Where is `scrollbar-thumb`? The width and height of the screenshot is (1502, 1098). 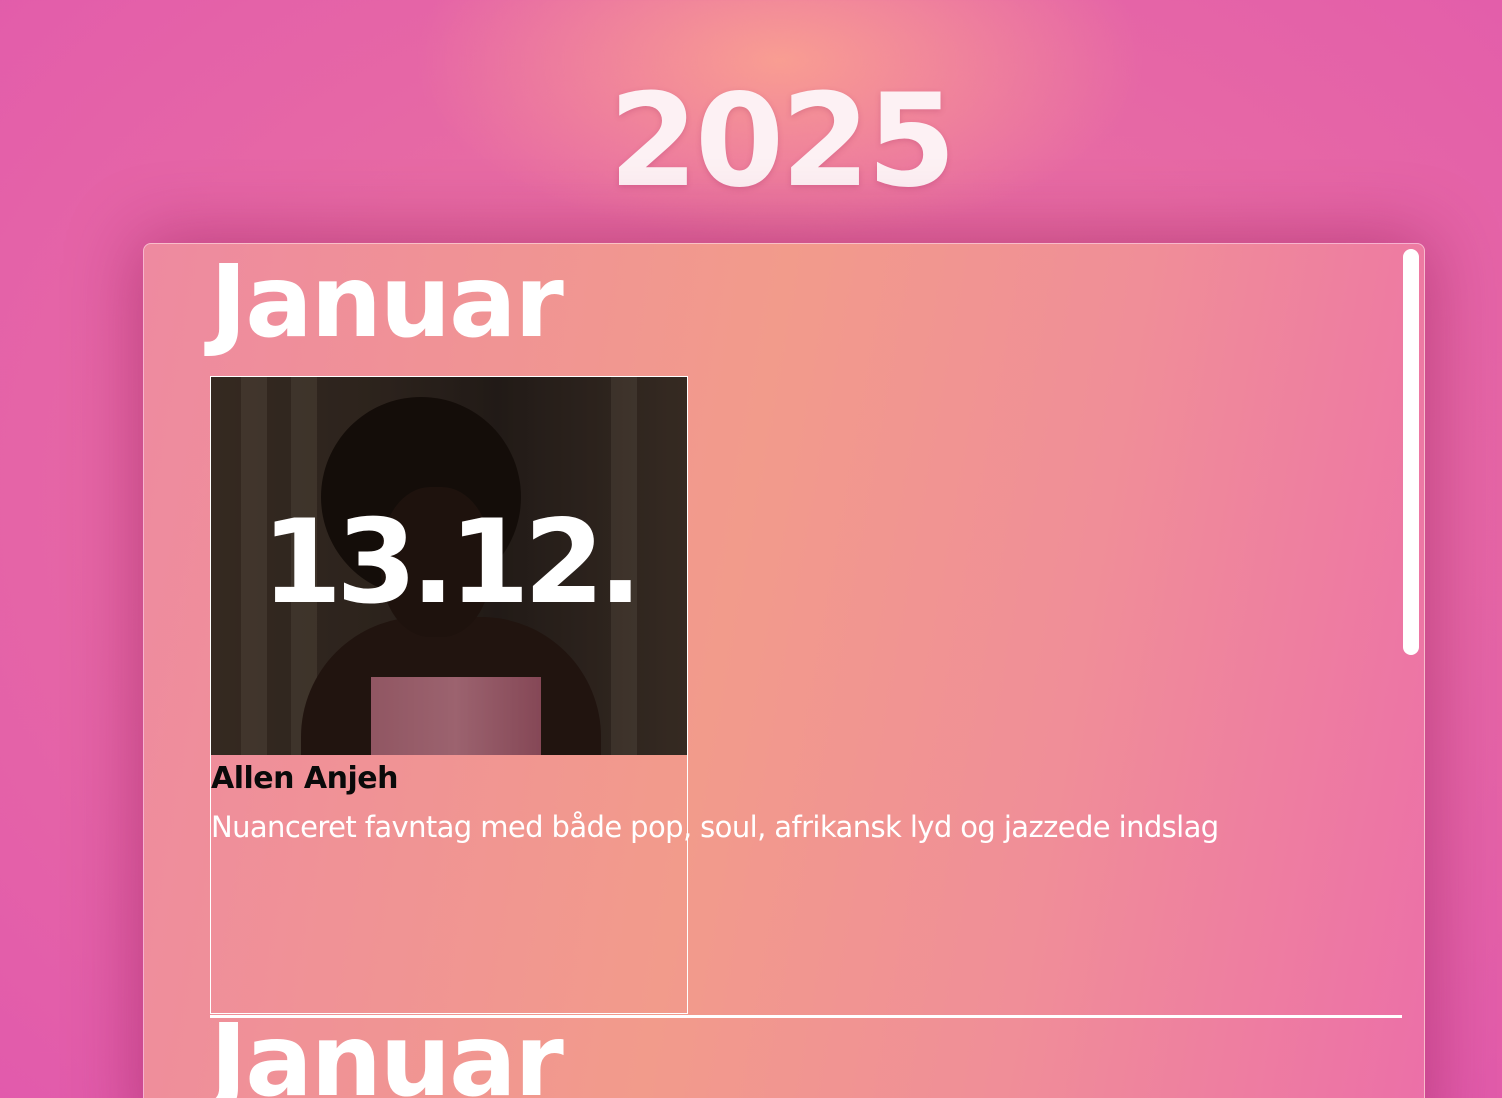 scrollbar-thumb is located at coordinates (1411, 452).